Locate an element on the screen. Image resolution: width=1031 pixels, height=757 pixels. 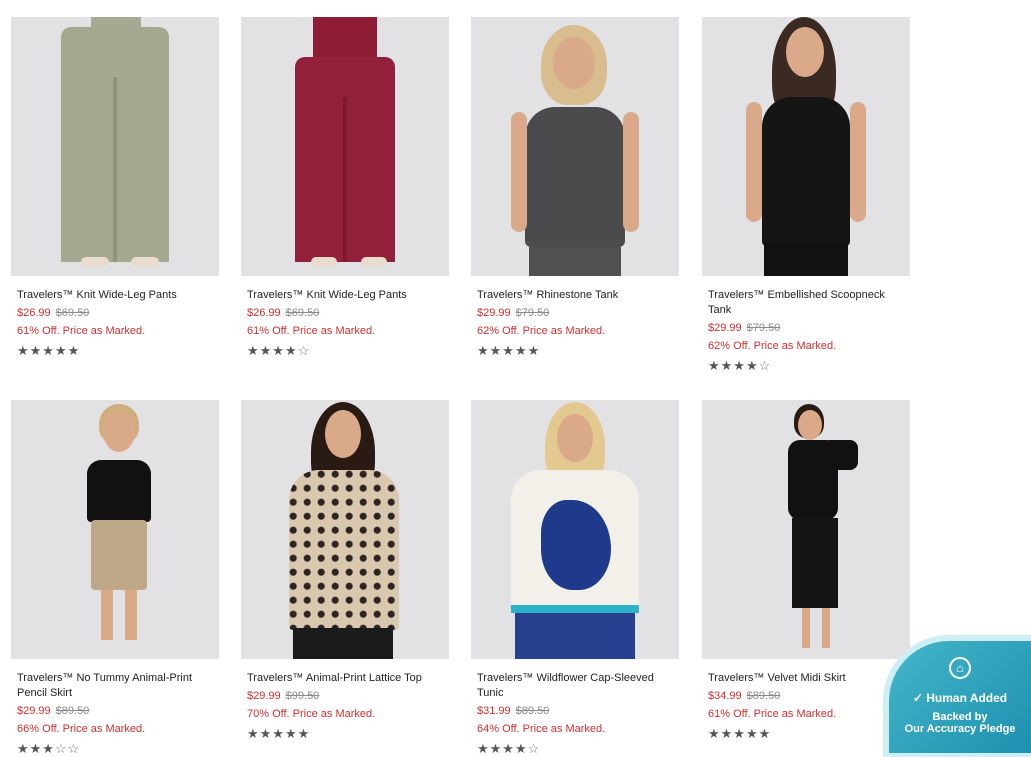
price: $34.99 $89.50 is located at coordinates (806, 696).